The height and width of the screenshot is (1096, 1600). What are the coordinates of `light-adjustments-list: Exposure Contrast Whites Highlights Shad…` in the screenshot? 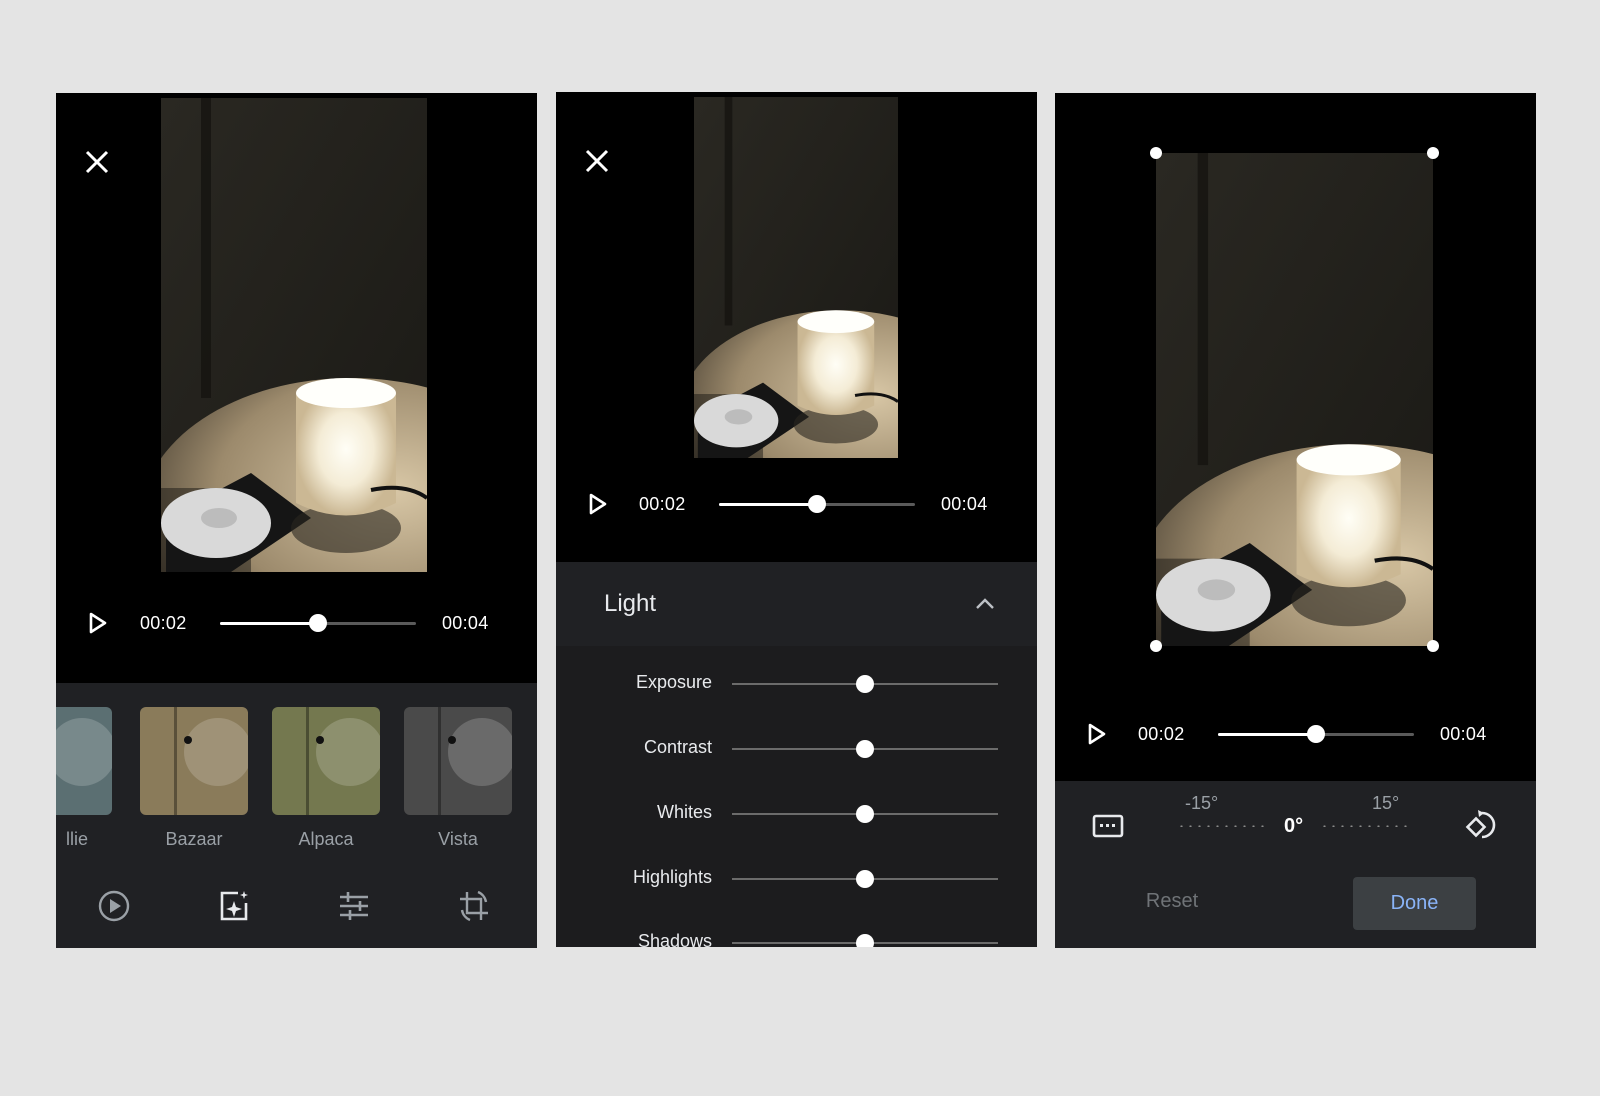 It's located at (796, 796).